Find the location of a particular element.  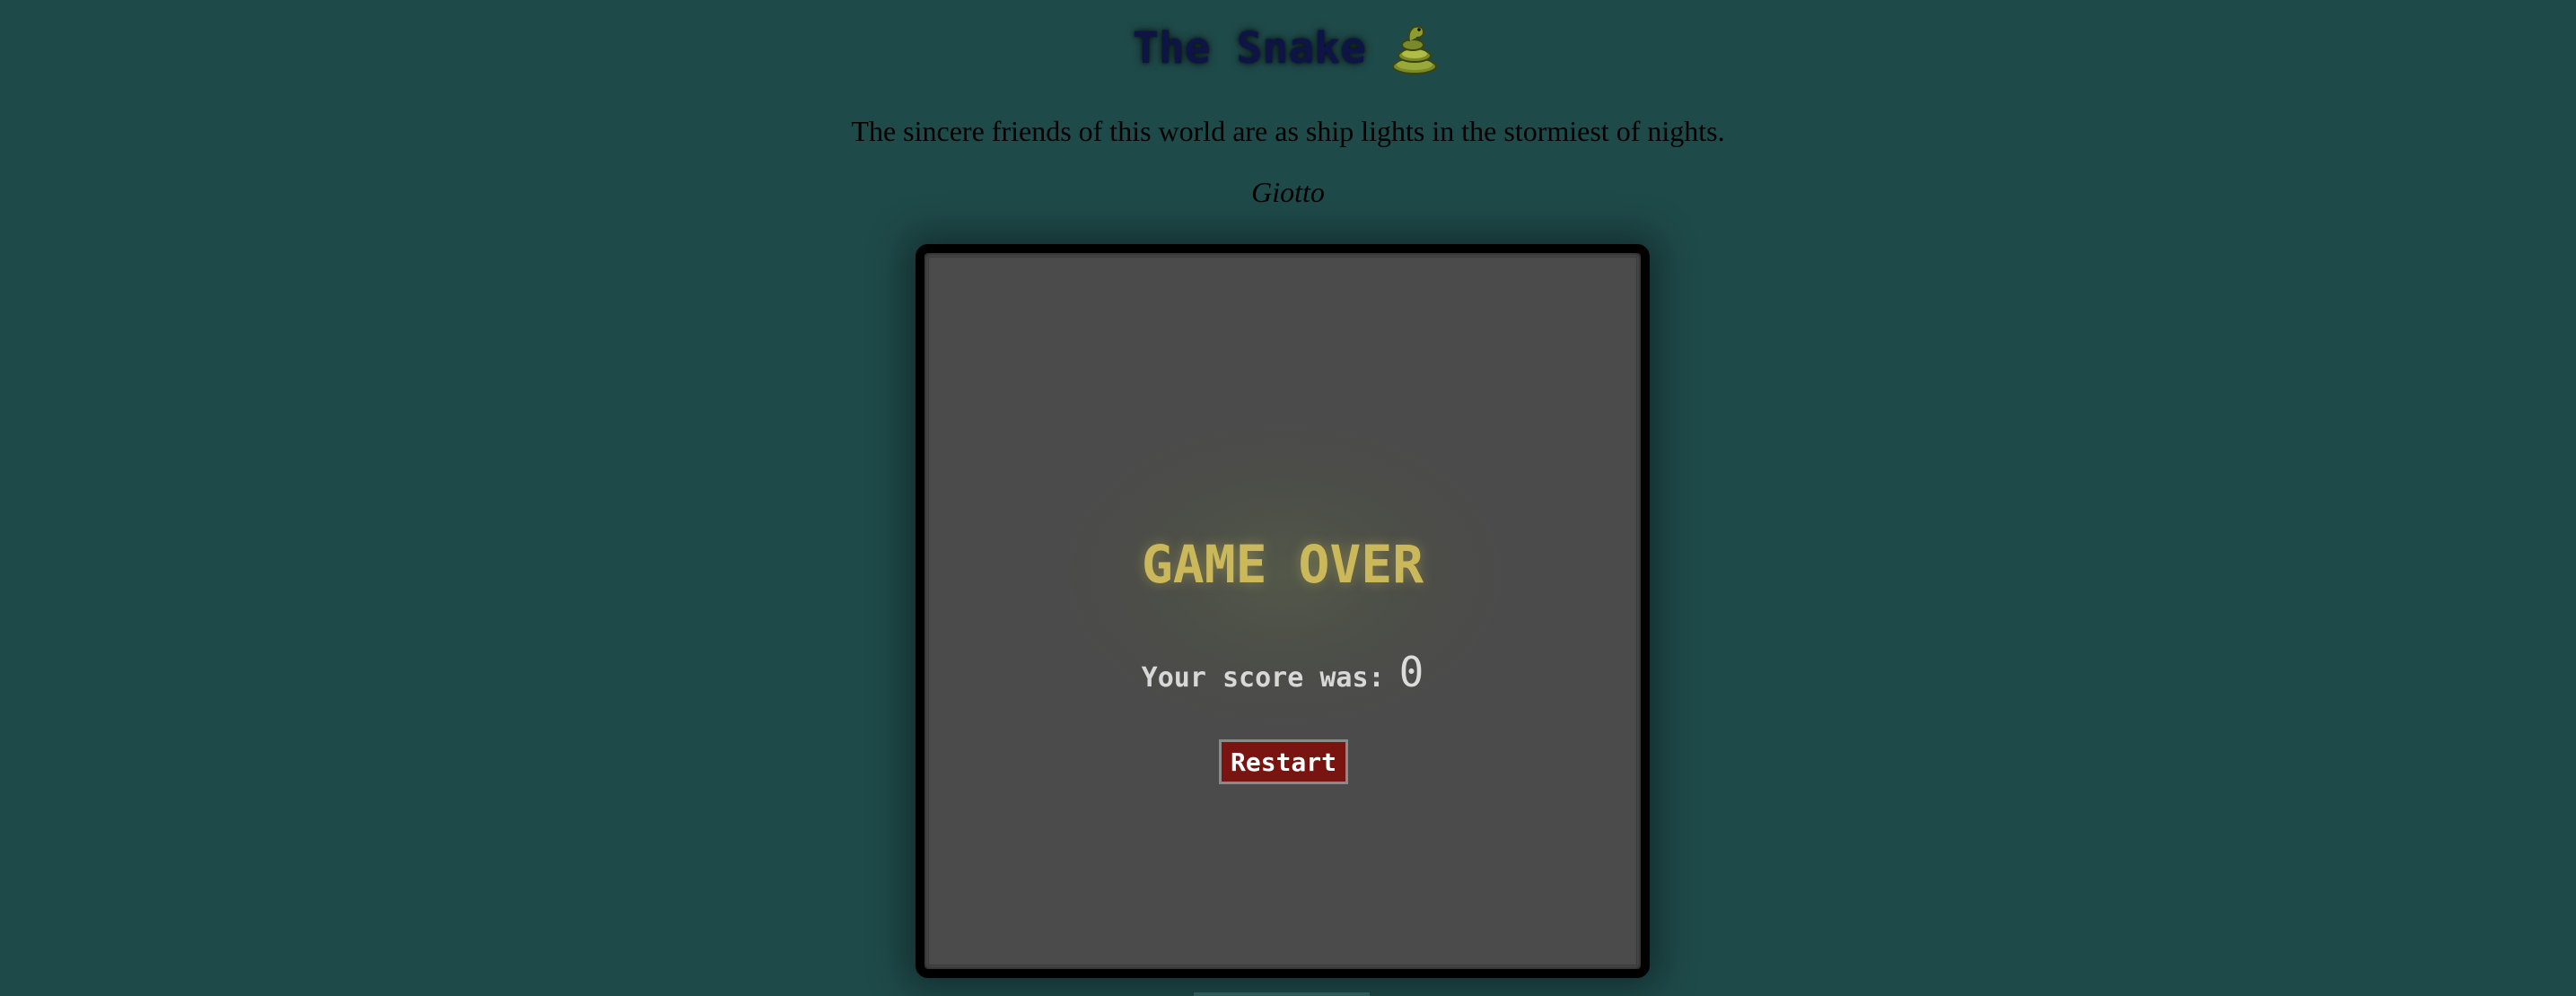

score-label: Your score was: is located at coordinates (1263, 678).